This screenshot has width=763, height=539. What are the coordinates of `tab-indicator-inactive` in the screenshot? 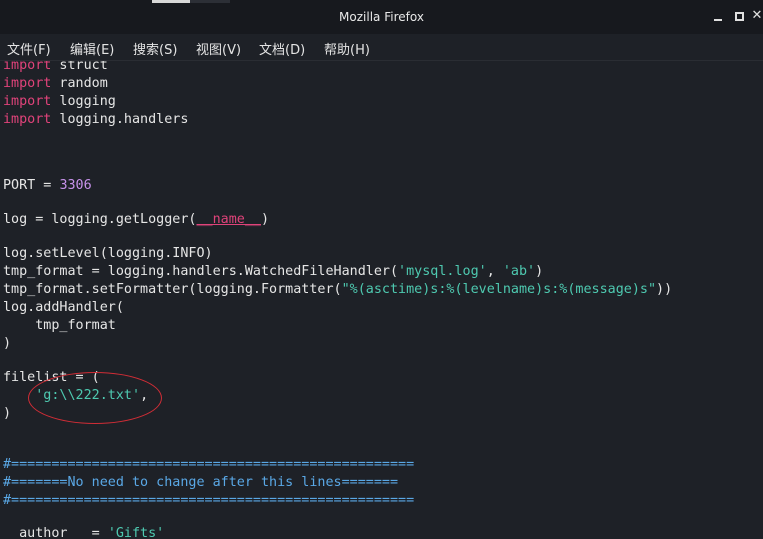 It's located at (210, 1).